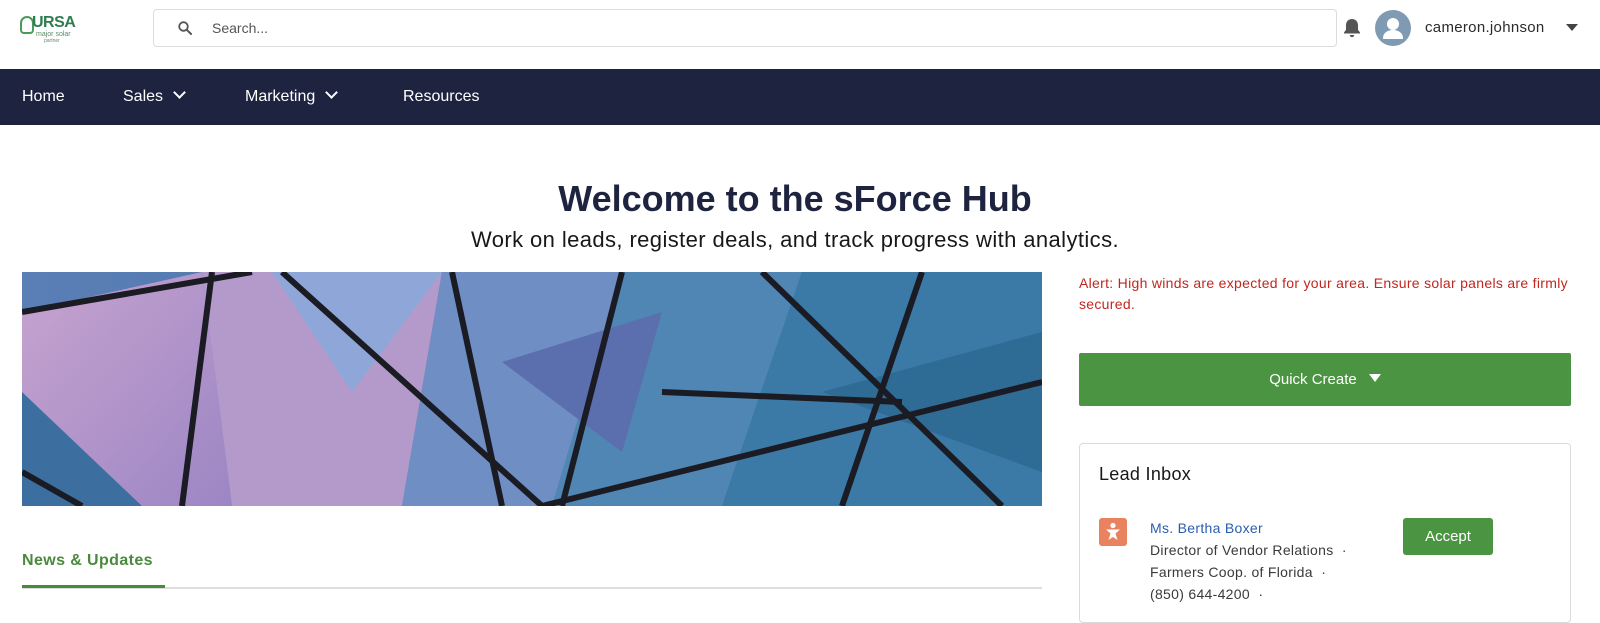 The image size is (1600, 623). Describe the element at coordinates (87, 561) in the screenshot. I see `tab-news-updates: News & Updates` at that location.